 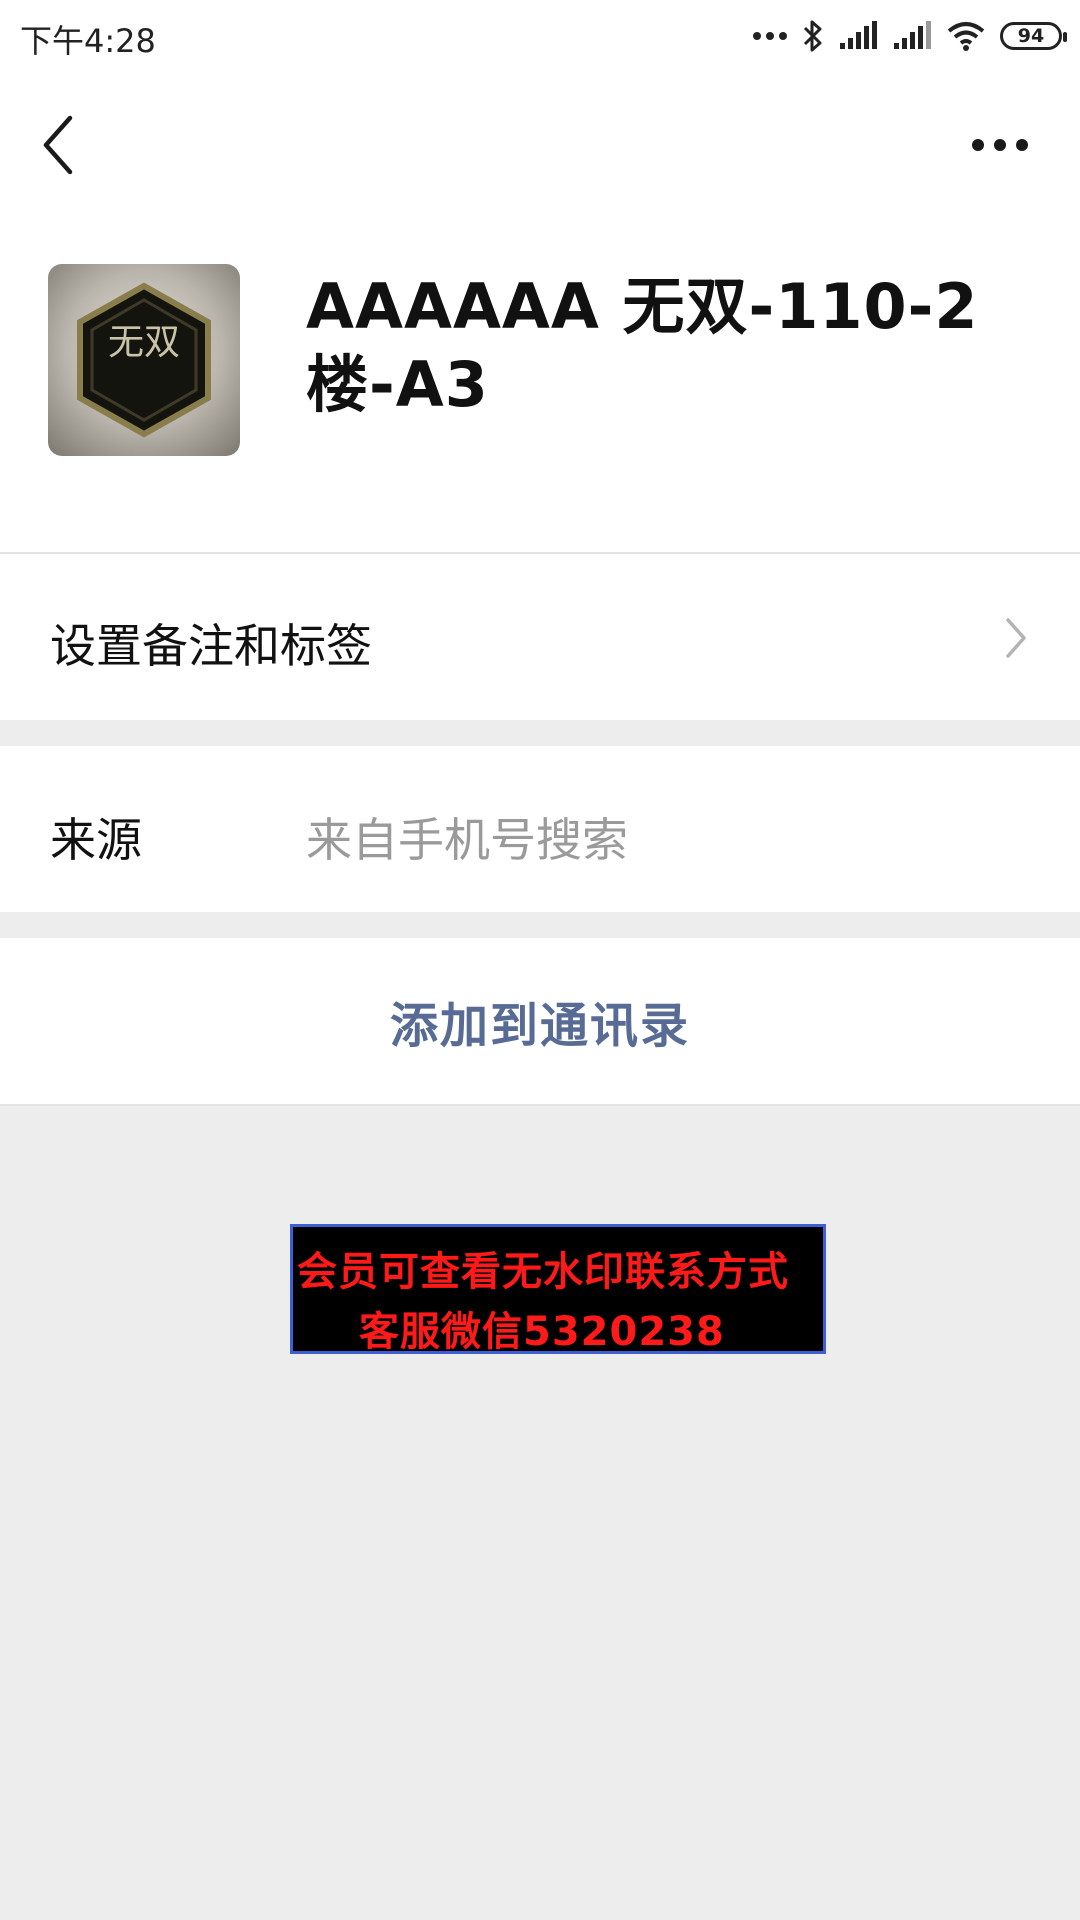 What do you see at coordinates (966, 36) in the screenshot?
I see `wifi-icon` at bounding box center [966, 36].